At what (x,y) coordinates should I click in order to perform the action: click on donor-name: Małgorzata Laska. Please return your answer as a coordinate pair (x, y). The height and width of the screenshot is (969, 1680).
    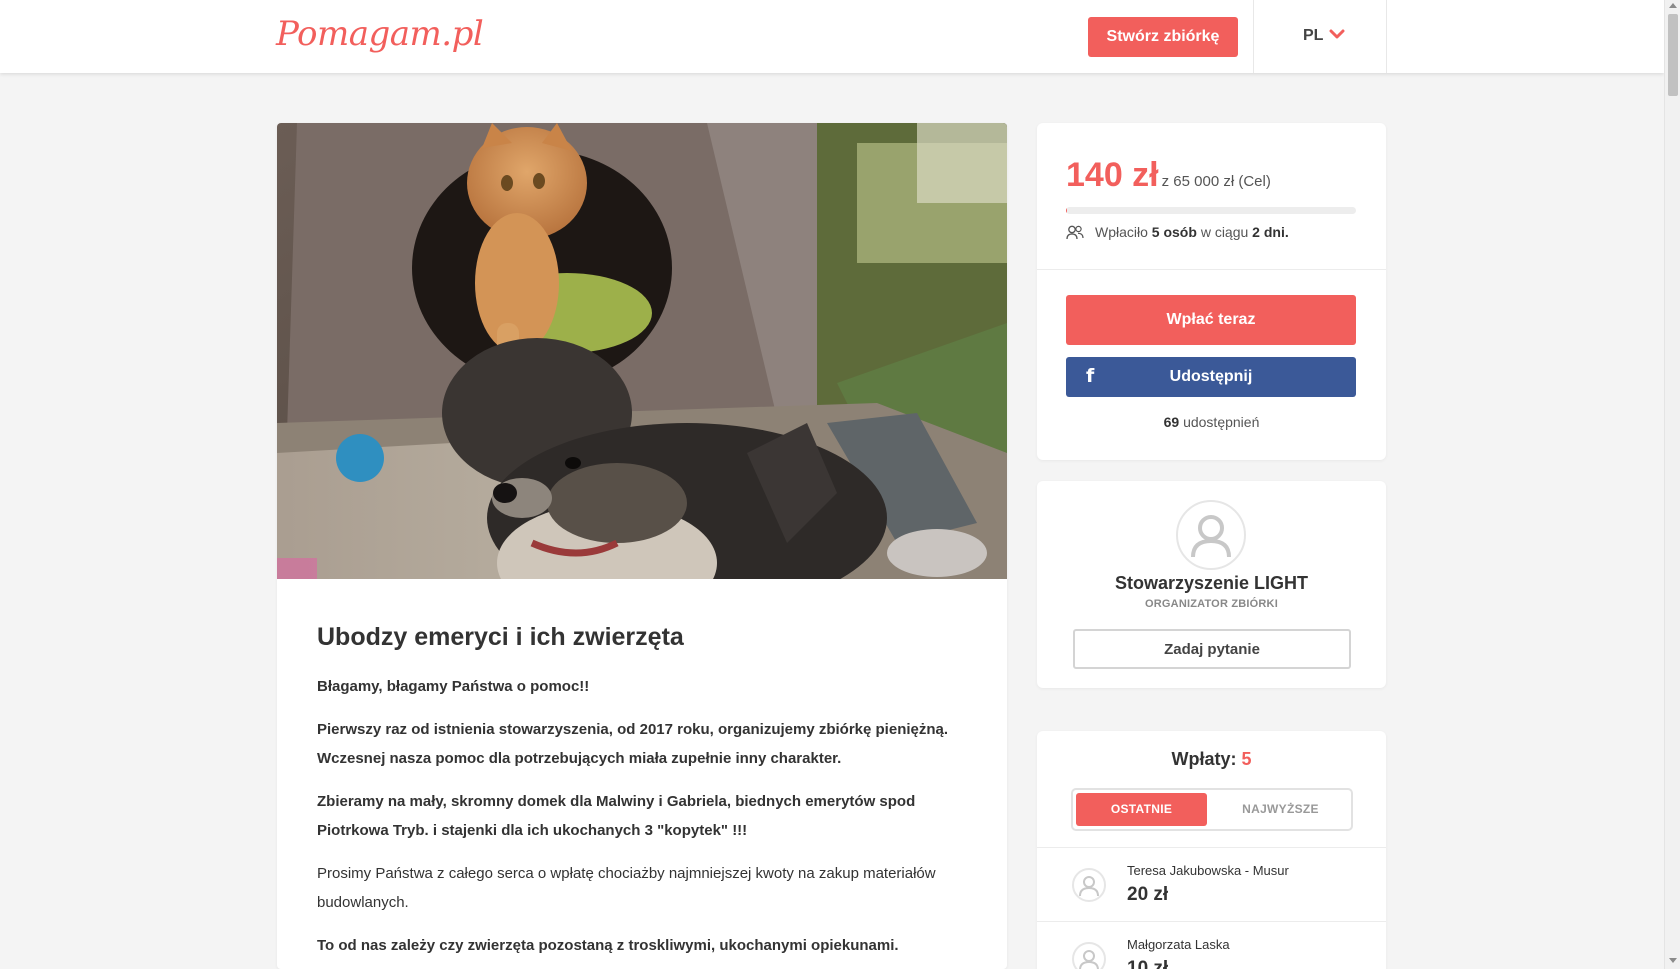
    Looking at the image, I should click on (1178, 944).